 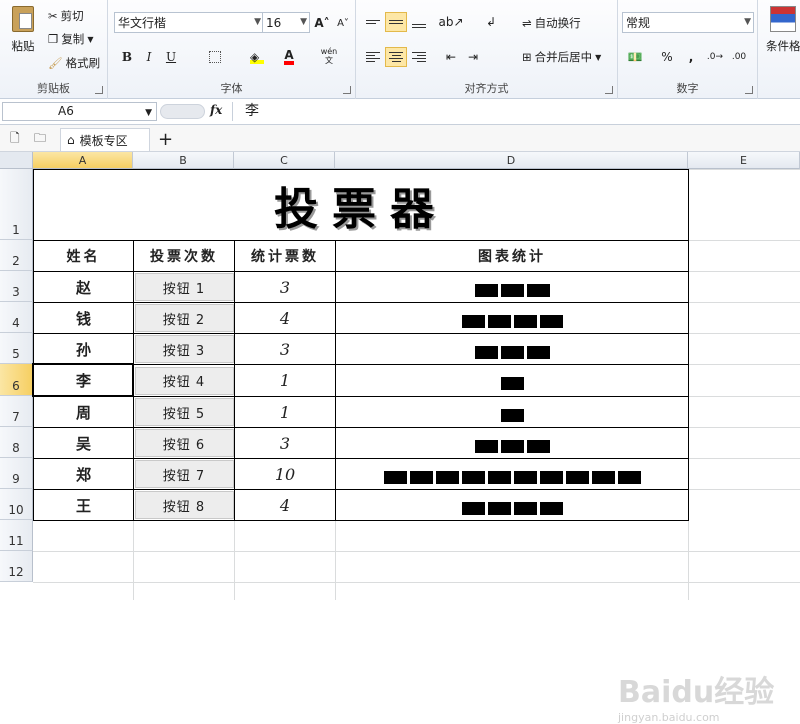 What do you see at coordinates (739, 57) in the screenshot?
I see `decrease-decimal-button: .00` at bounding box center [739, 57].